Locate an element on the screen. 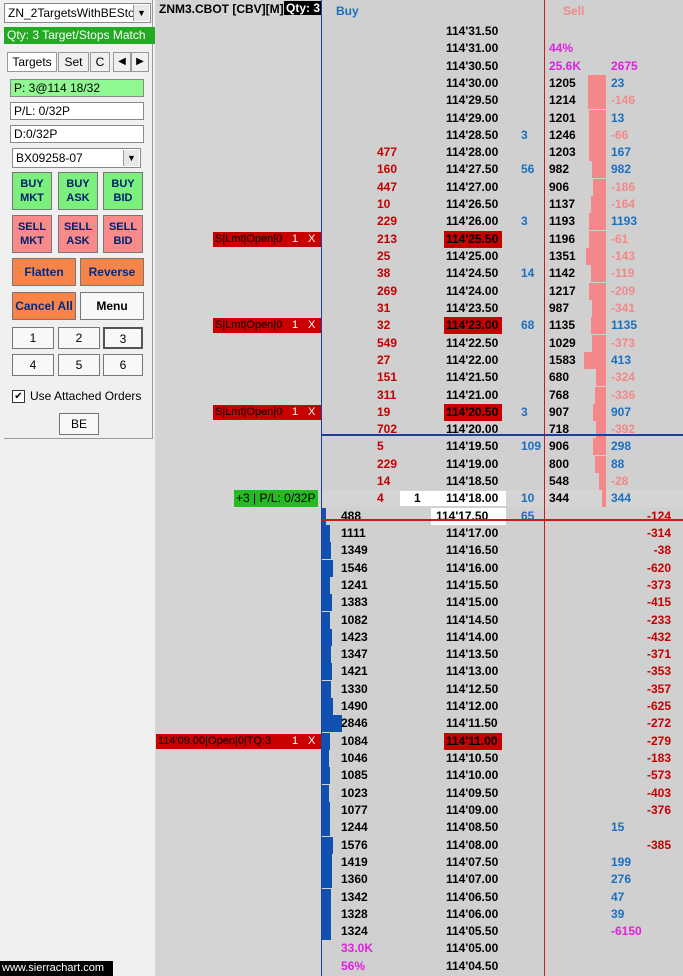 The image size is (683, 976). ladder-row: 114'25.50 213 1196 -61 S|Lmt|Open|0 1 X is located at coordinates (419, 239).